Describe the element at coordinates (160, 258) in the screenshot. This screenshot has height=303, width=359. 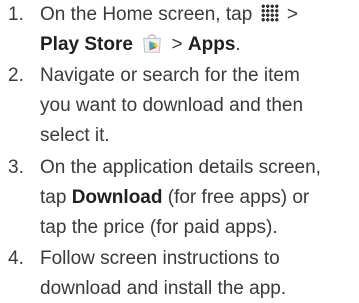
I see `step-4-line-1: Follow screen instructions to` at that location.